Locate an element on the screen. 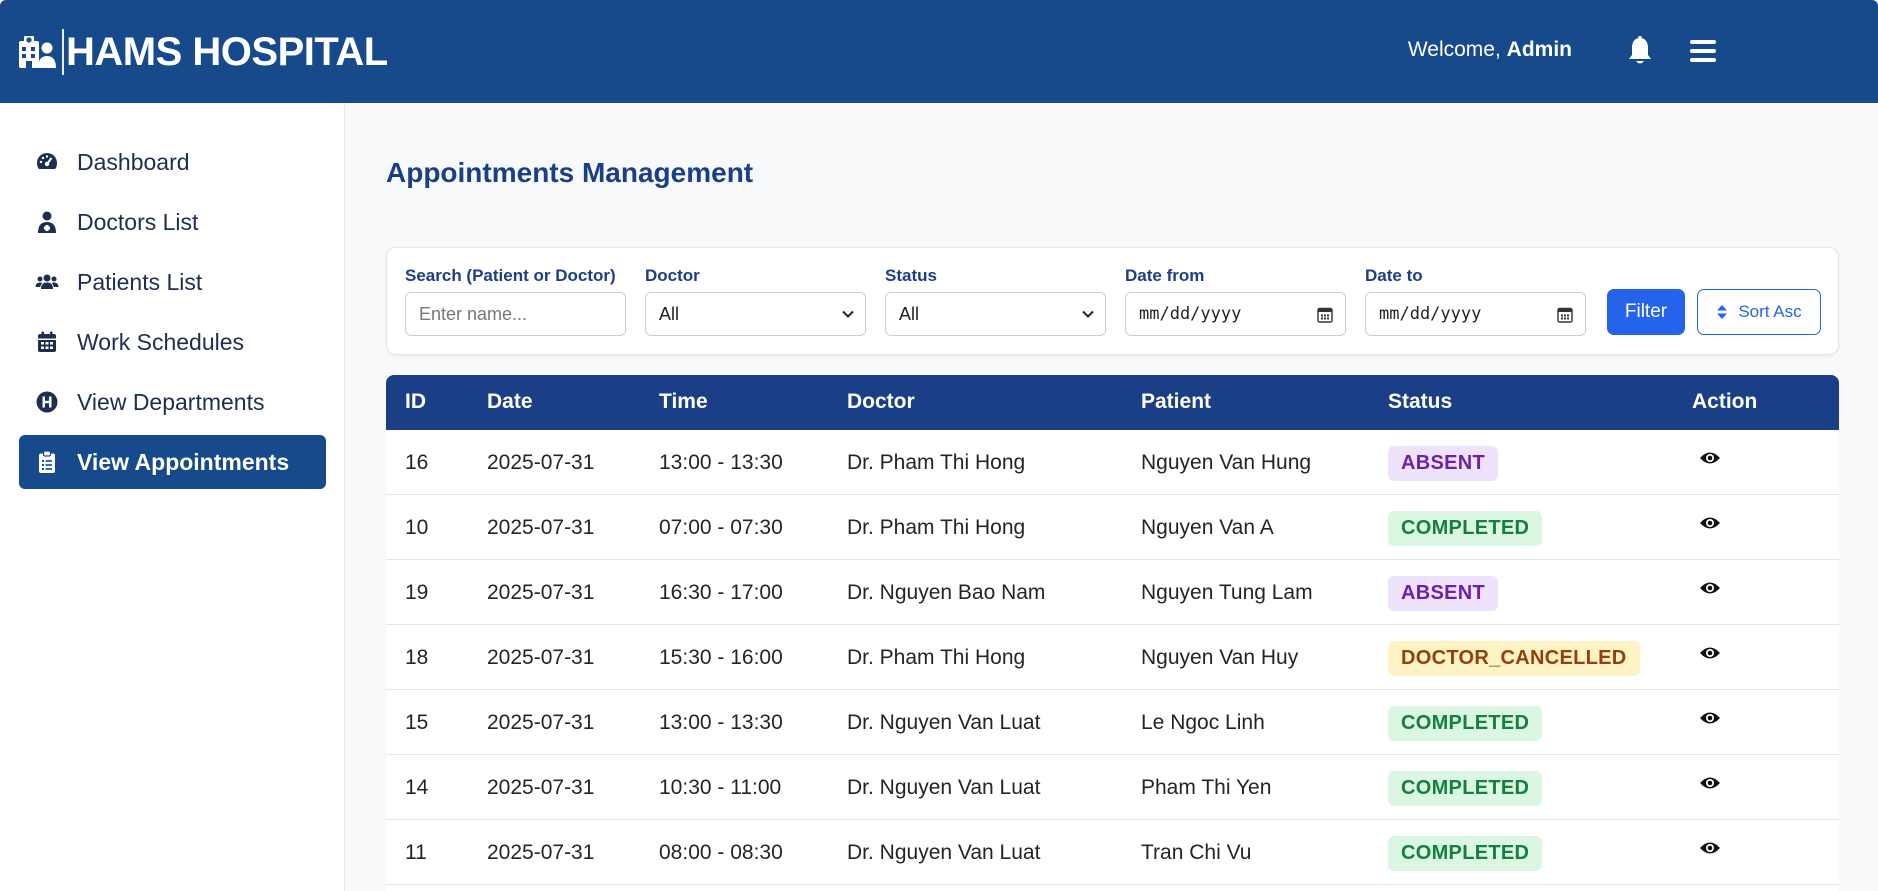 The height and width of the screenshot is (891, 1878). sort-button: Sort Asc is located at coordinates (1759, 312).